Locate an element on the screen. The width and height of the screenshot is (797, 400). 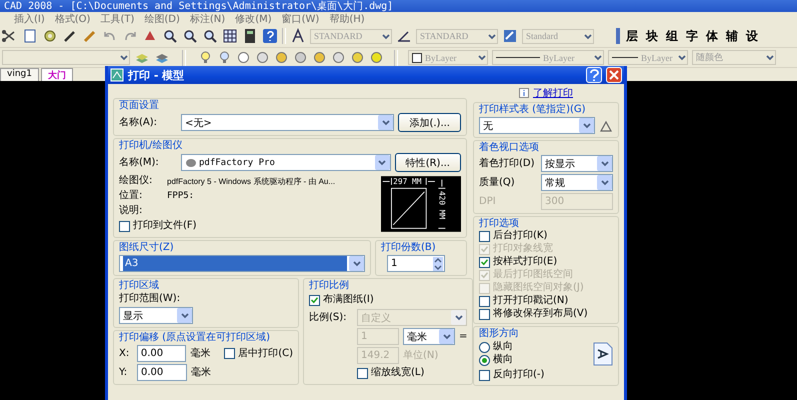
checkbox-label: 打印到文件(F) is located at coordinates (165, 226).